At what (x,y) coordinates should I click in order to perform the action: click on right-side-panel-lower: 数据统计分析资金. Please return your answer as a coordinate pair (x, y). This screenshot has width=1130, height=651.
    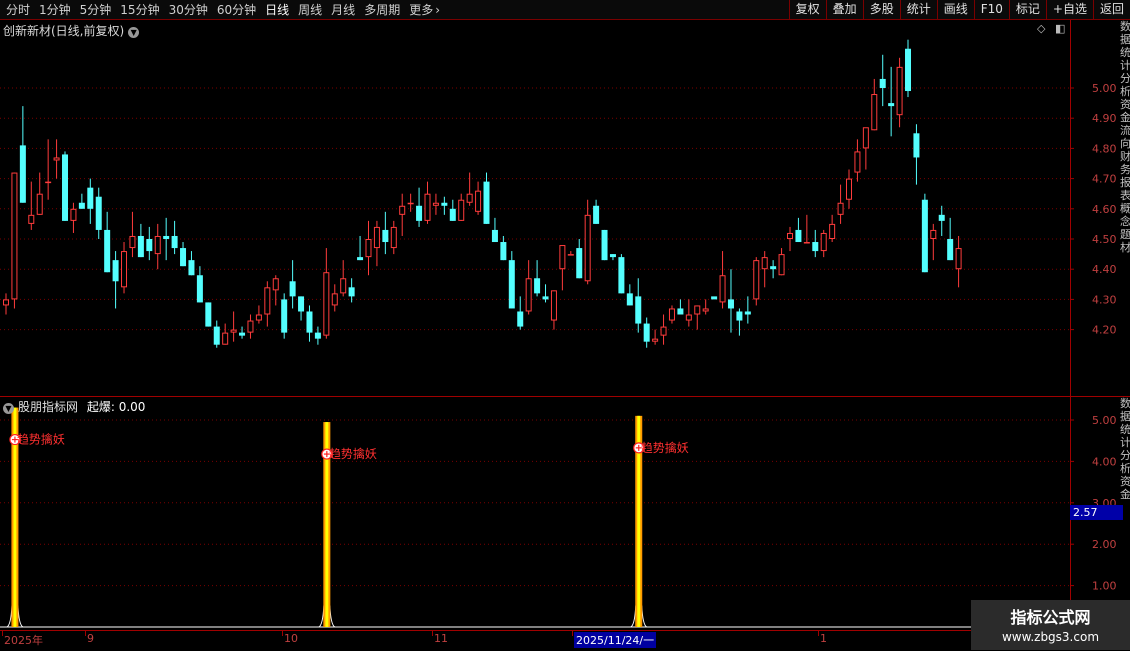
    Looking at the image, I should click on (1125, 513).